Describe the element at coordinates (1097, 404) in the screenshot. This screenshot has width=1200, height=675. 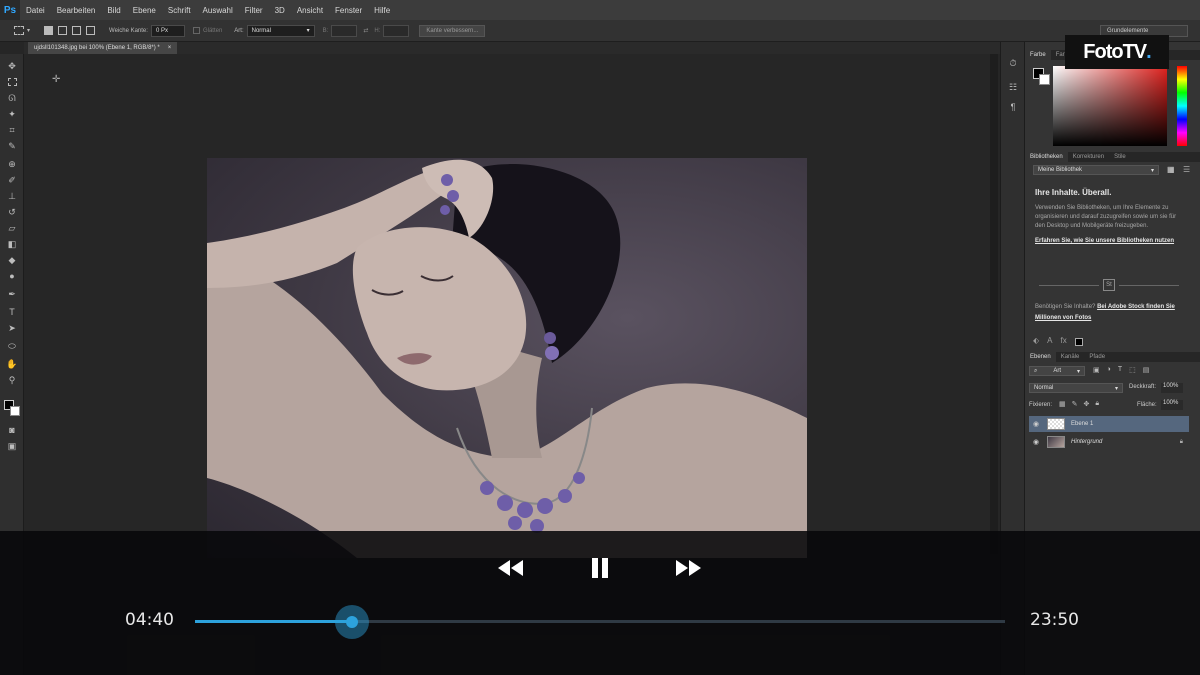
I see `lock-all-icon: 🔒︎` at that location.